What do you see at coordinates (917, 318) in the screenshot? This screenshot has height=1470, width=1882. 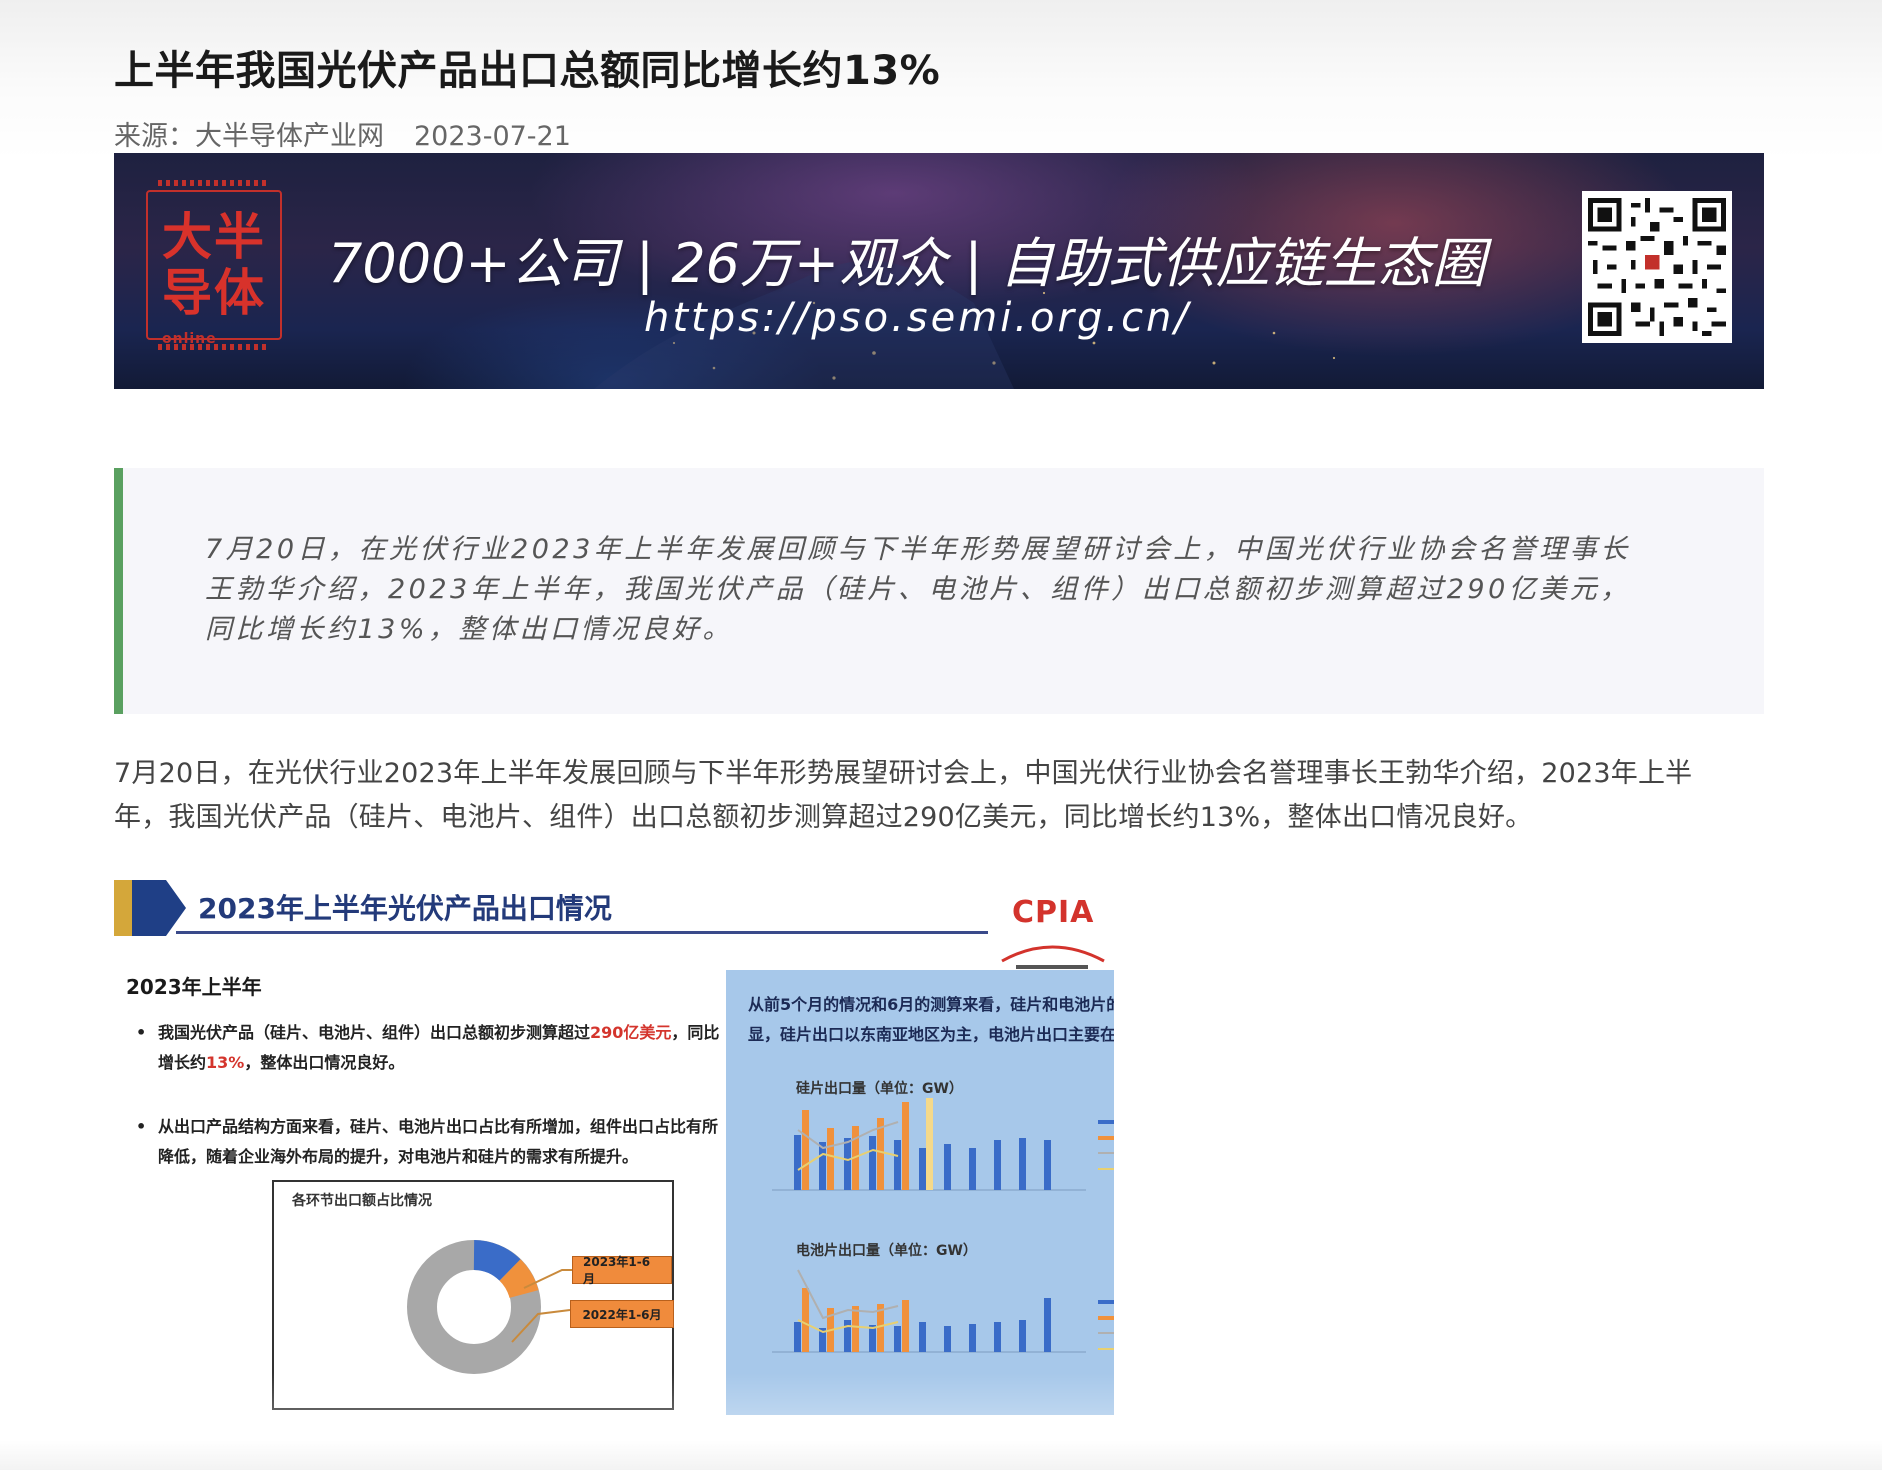 I see `banner-url: https://pso.semi.org.cn/` at bounding box center [917, 318].